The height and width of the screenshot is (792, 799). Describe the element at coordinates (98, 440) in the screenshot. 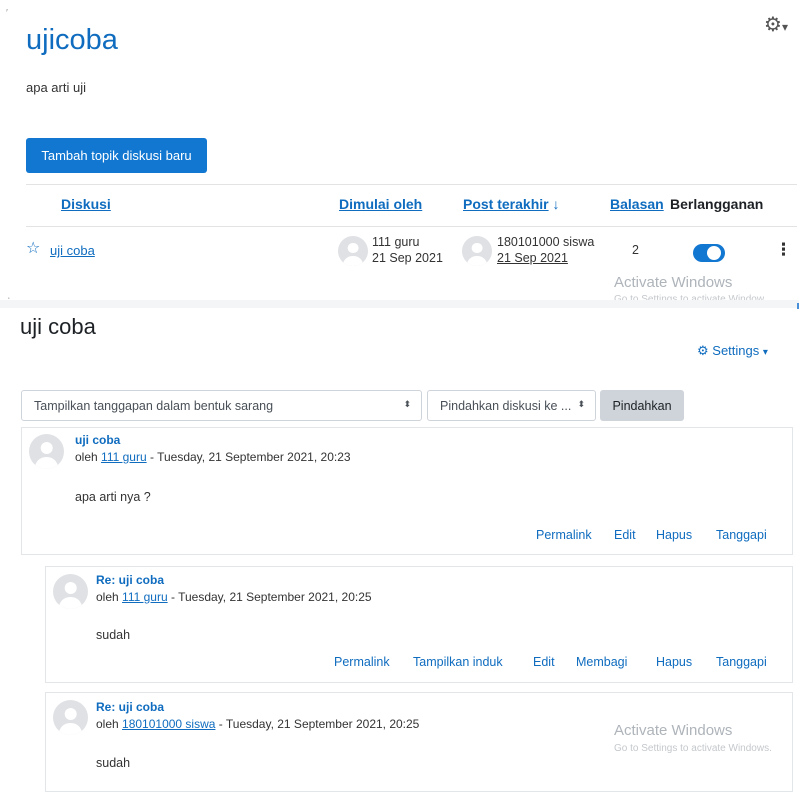

I see `post-subject: uji coba` at that location.